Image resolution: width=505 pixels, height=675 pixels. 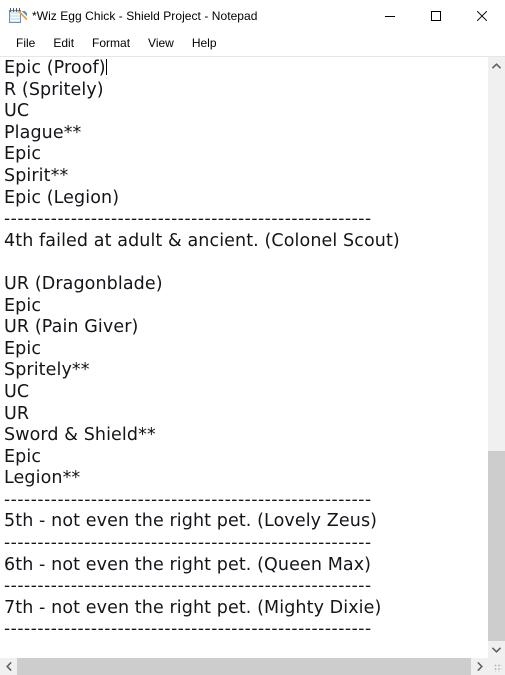 What do you see at coordinates (245, 69) in the screenshot?
I see `text-line: Epic (Proof)` at bounding box center [245, 69].